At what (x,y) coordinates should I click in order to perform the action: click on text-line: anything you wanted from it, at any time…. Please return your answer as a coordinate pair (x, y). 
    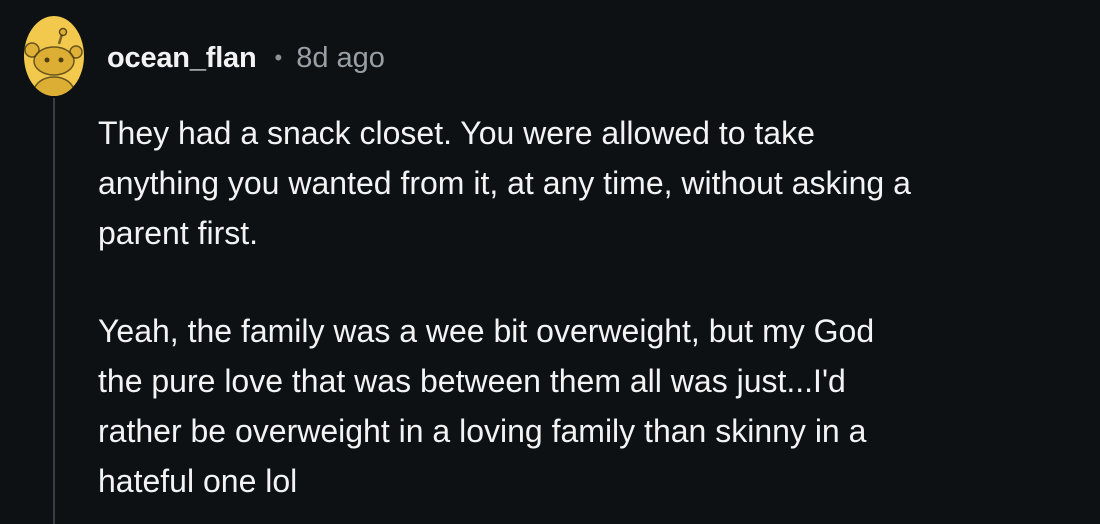
    Looking at the image, I should click on (504, 183).